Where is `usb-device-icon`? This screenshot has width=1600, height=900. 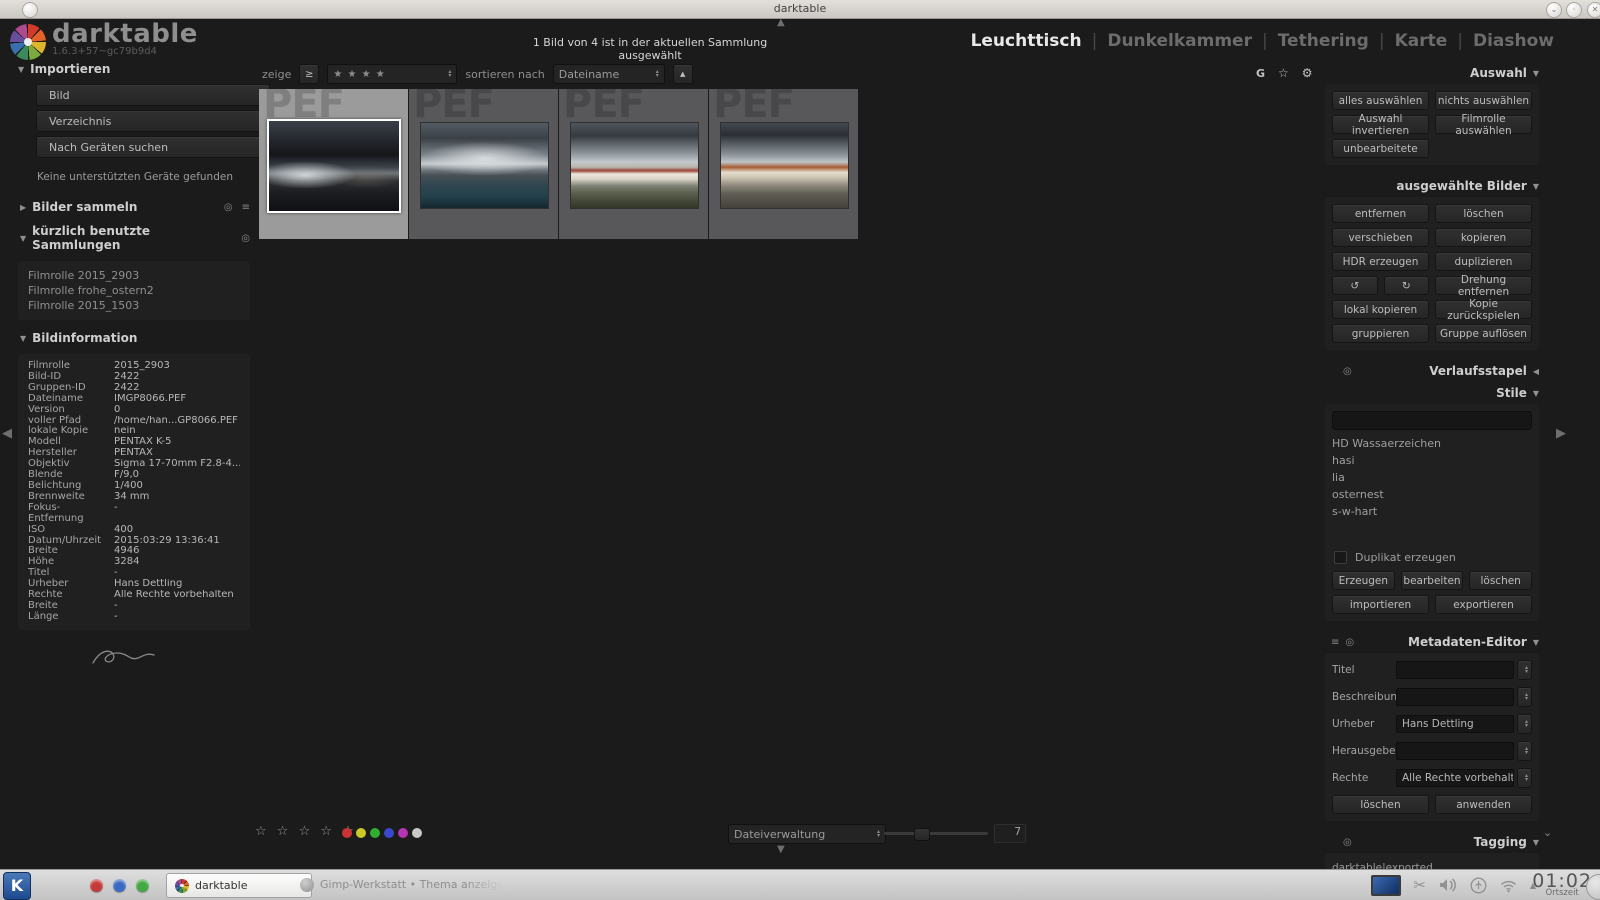 usb-device-icon is located at coordinates (1478, 885).